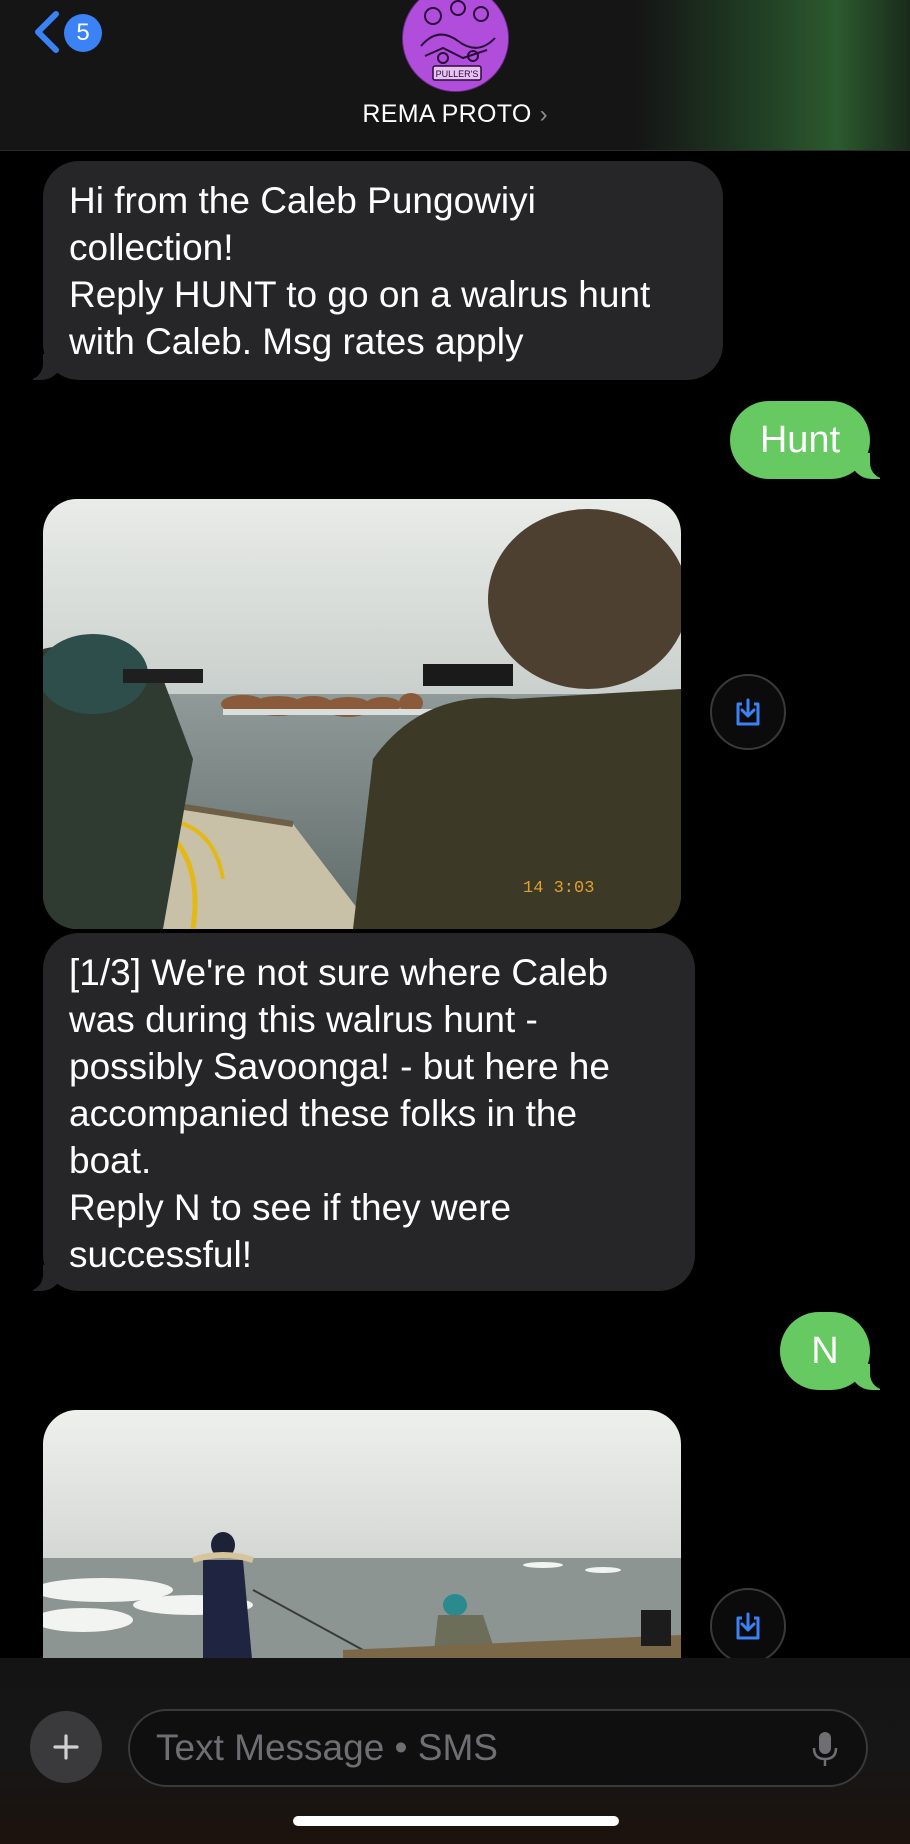 This screenshot has height=1844, width=910. I want to click on unread-count-badge: 5, so click(83, 33).